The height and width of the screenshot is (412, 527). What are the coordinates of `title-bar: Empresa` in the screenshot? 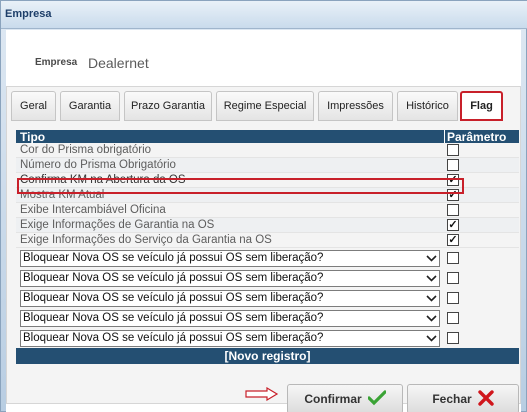 It's located at (264, 15).